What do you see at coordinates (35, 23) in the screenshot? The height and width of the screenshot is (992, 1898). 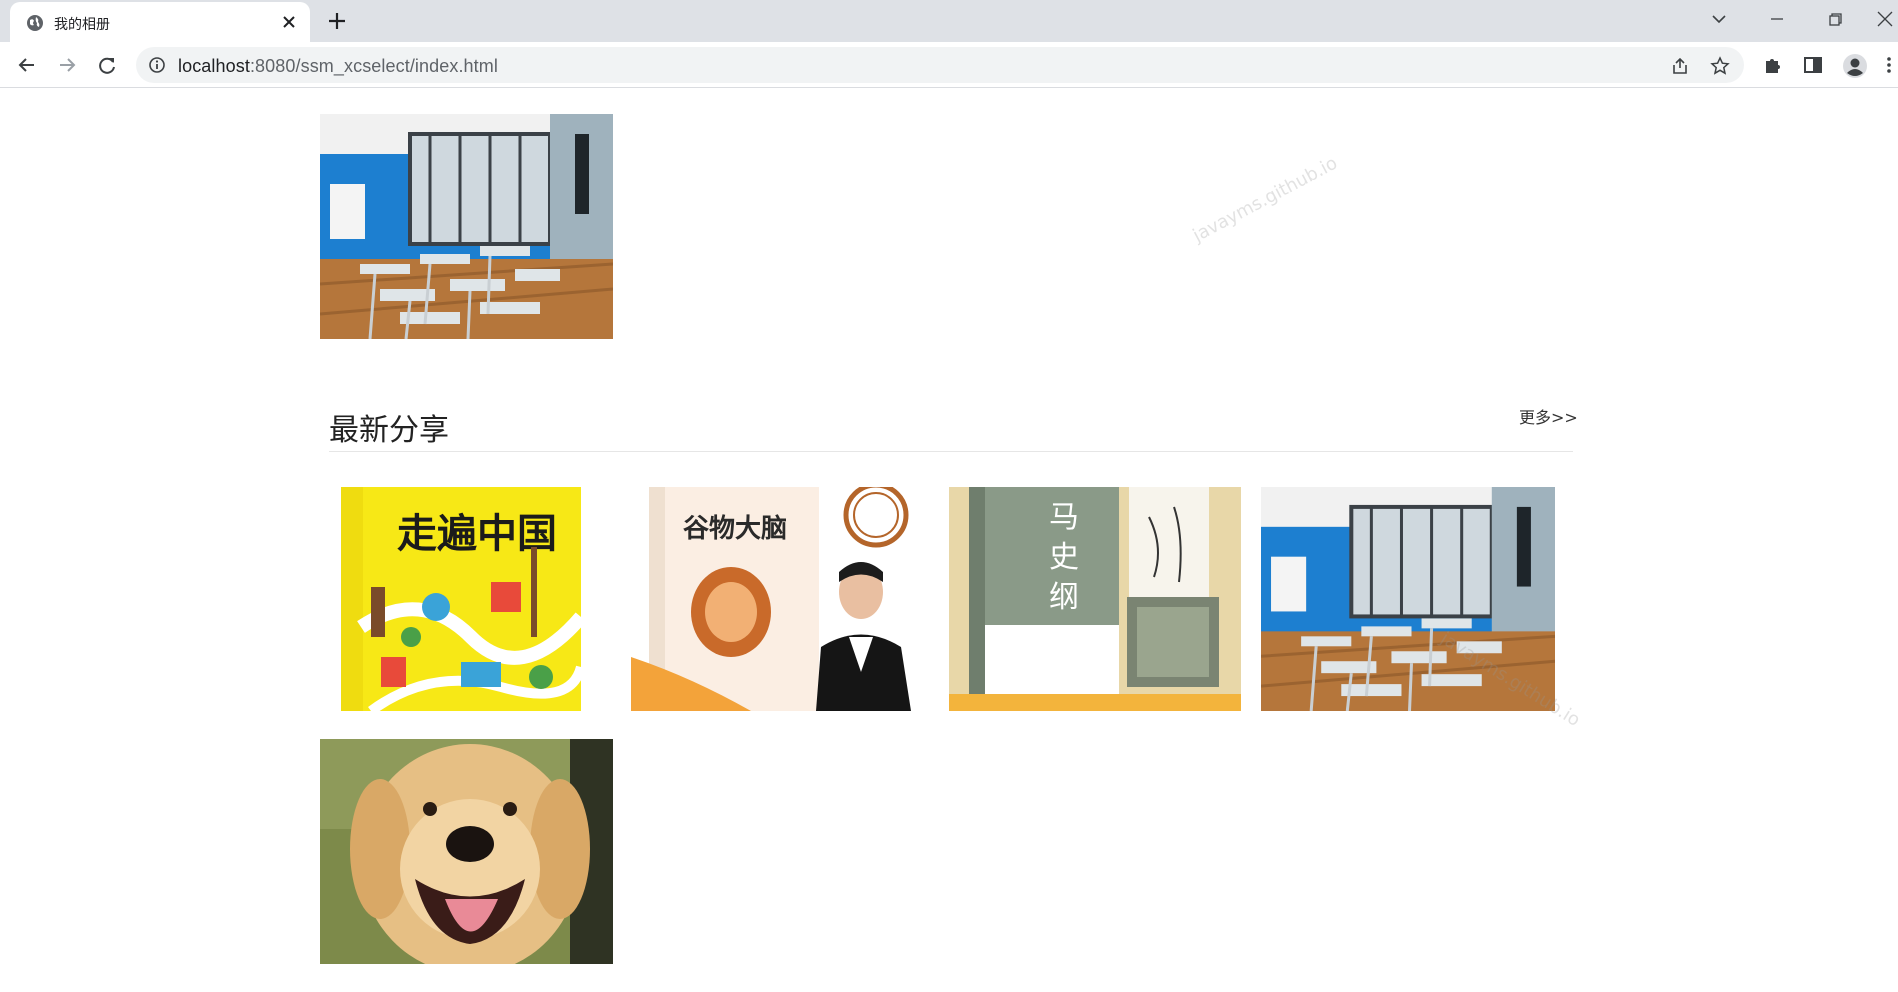 I see `globe-icon` at bounding box center [35, 23].